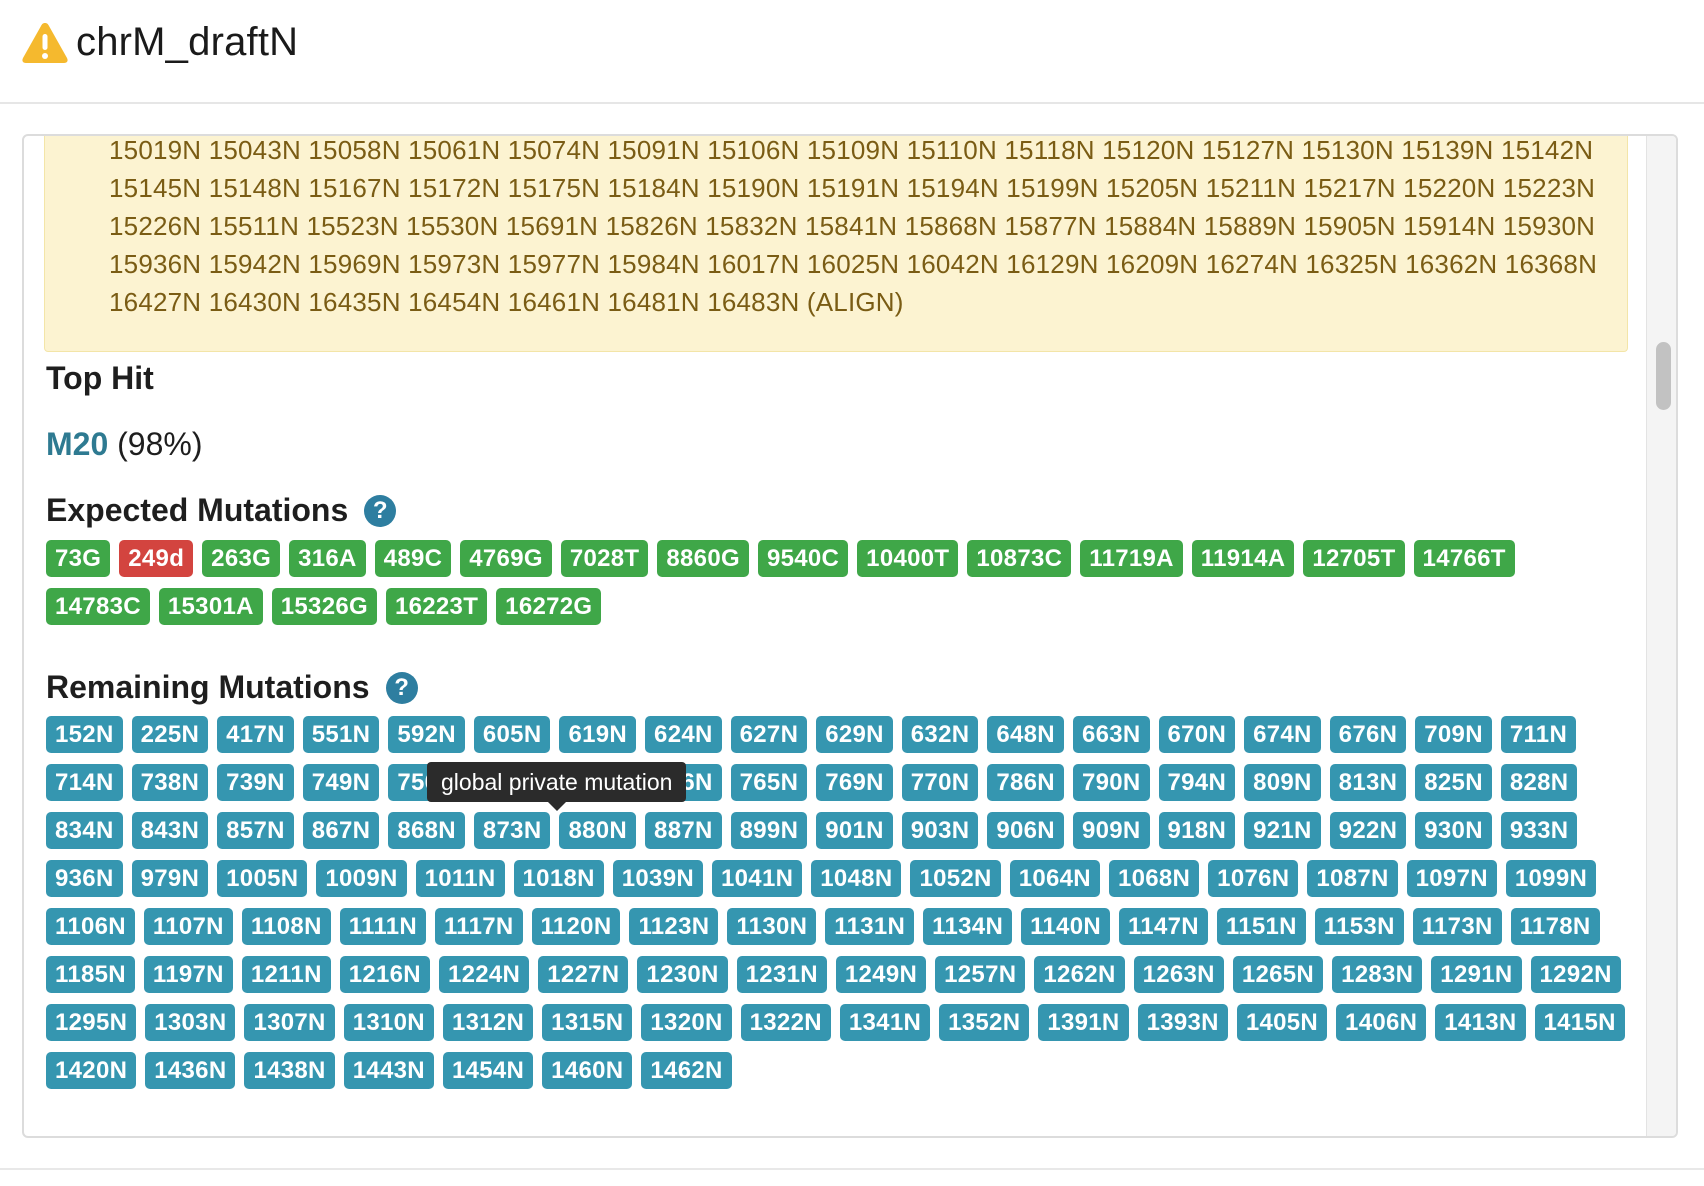  I want to click on mutation-badge: 786N, so click(1025, 782).